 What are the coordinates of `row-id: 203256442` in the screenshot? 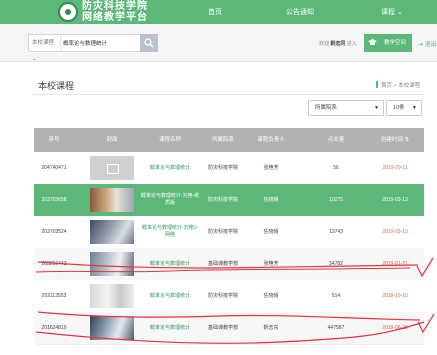 It's located at (54, 263).